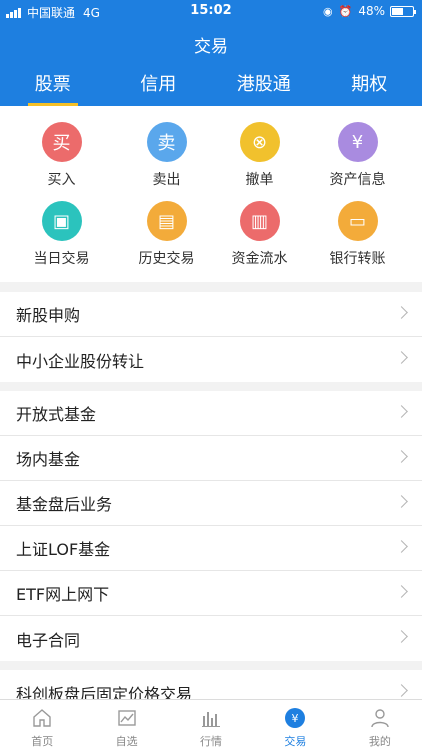 The width and height of the screenshot is (422, 750). I want to click on nav-label: 首页, so click(42, 741).